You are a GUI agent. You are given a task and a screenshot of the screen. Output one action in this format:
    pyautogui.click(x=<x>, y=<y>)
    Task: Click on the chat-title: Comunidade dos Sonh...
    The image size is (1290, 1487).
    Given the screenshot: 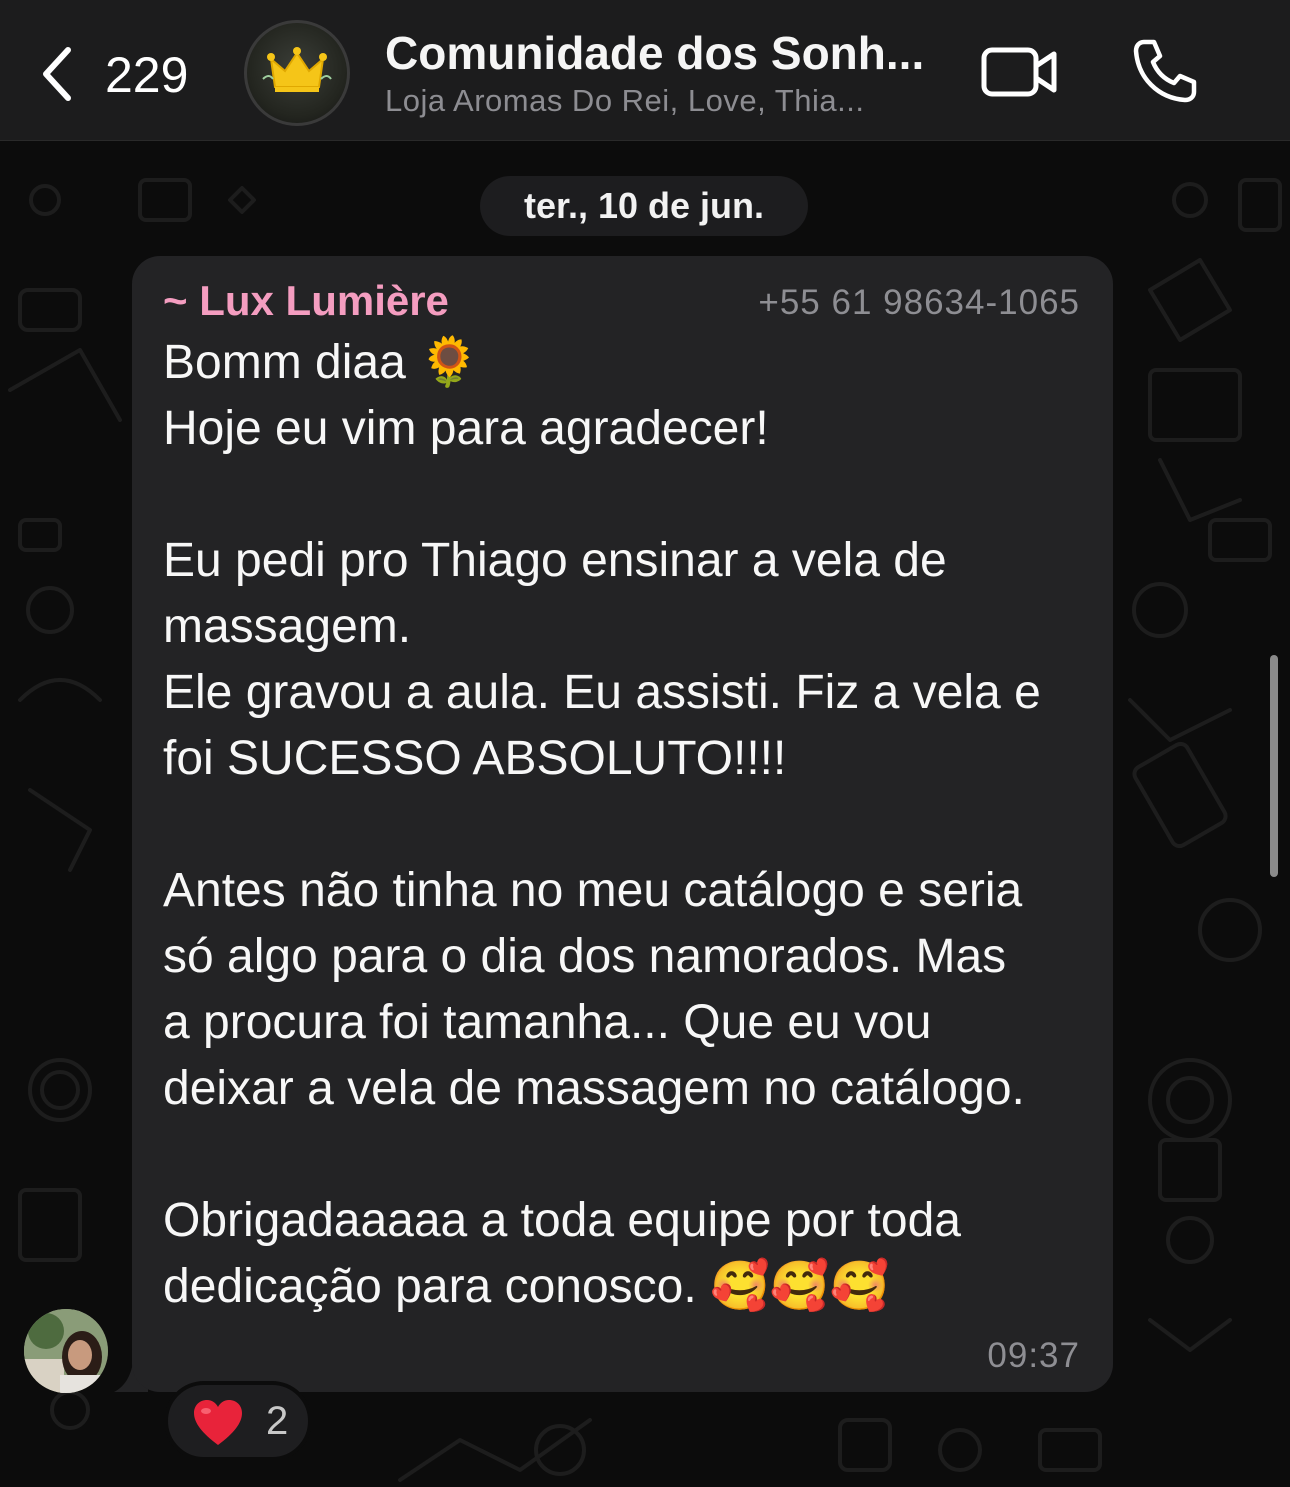 What is the action you would take?
    pyautogui.click(x=665, y=53)
    